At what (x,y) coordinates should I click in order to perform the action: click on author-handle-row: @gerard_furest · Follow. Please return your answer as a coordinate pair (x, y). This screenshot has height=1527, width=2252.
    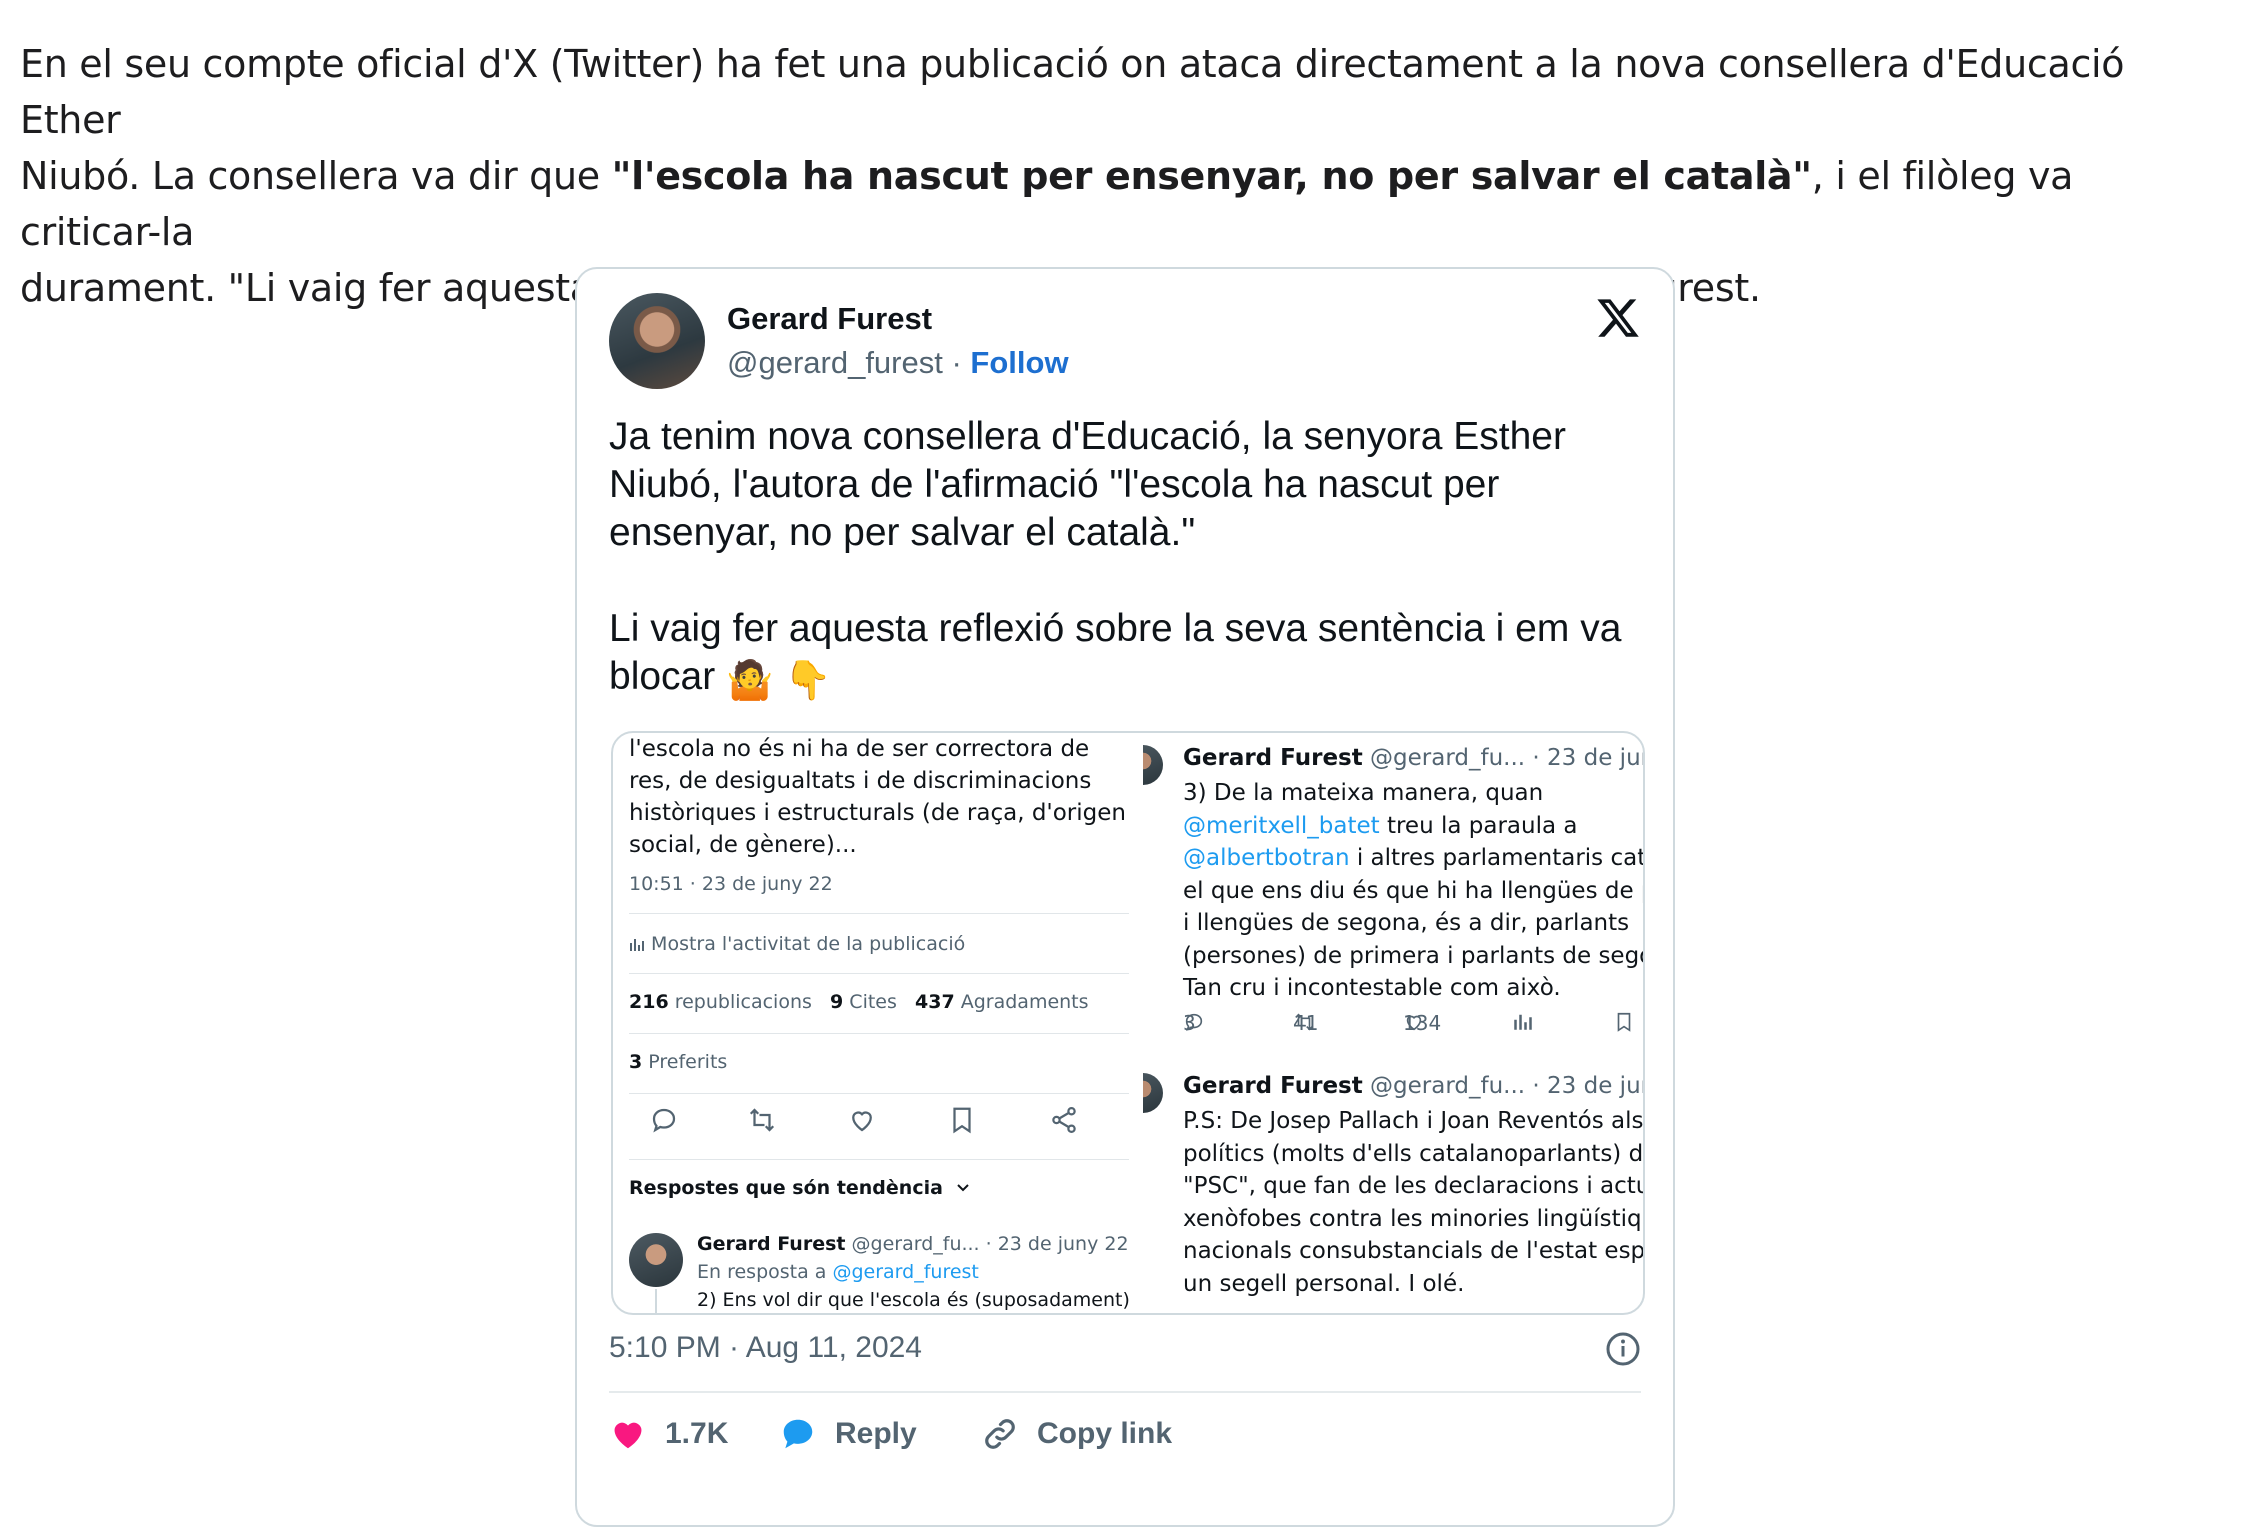
    Looking at the image, I should click on (898, 363).